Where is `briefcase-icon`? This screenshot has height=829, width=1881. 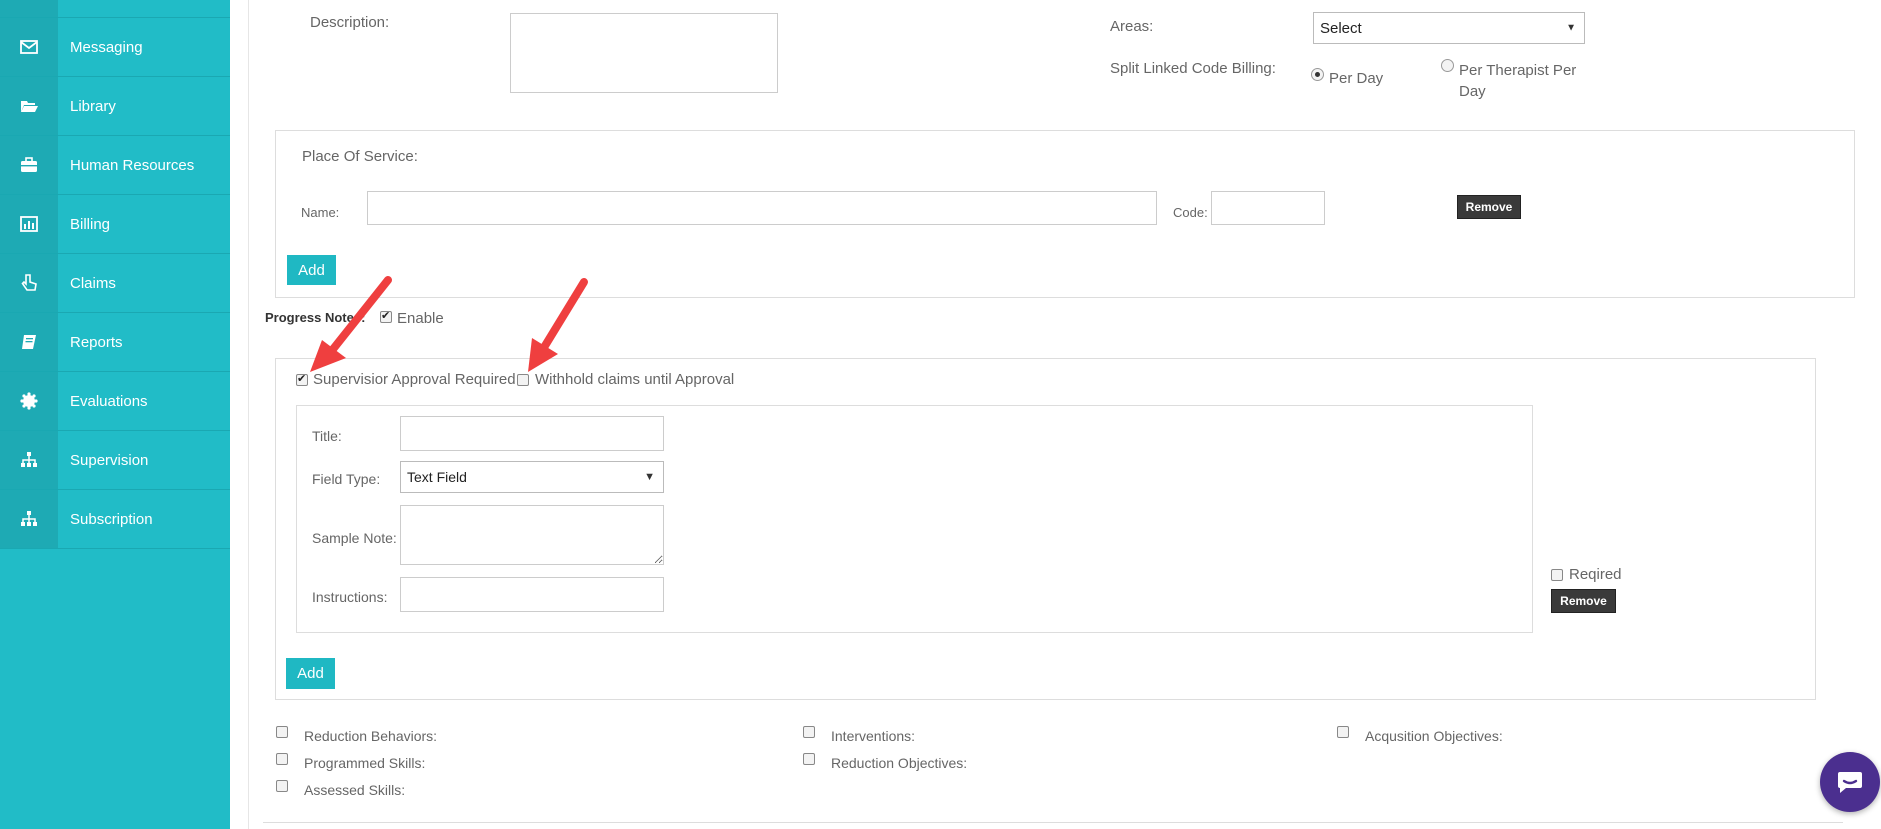
briefcase-icon is located at coordinates (29, 164).